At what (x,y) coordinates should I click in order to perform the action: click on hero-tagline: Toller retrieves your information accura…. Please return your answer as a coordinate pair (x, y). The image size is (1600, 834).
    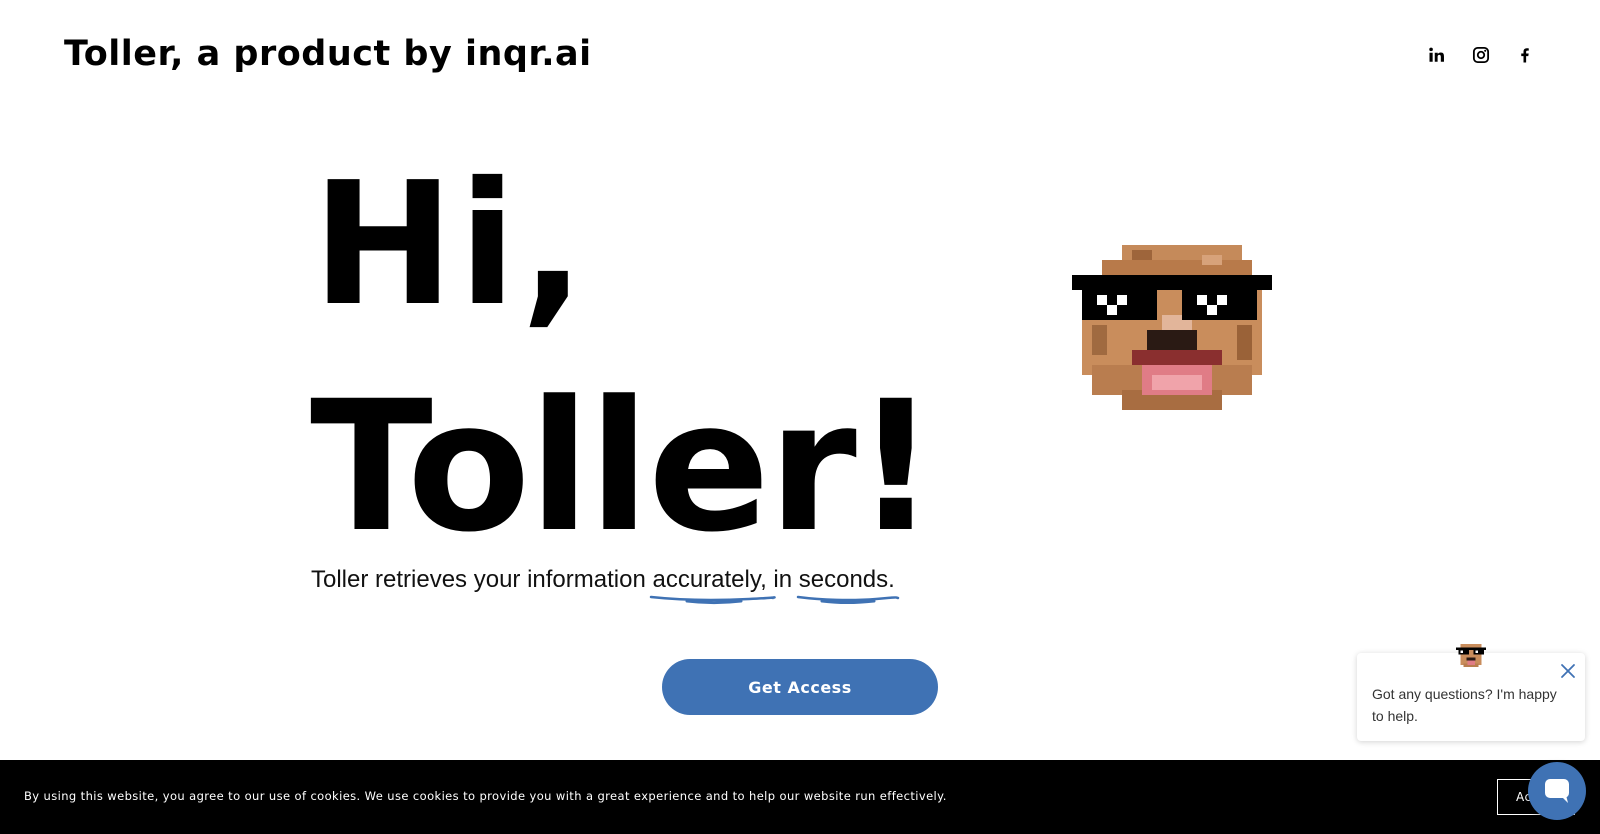
    Looking at the image, I should click on (605, 585).